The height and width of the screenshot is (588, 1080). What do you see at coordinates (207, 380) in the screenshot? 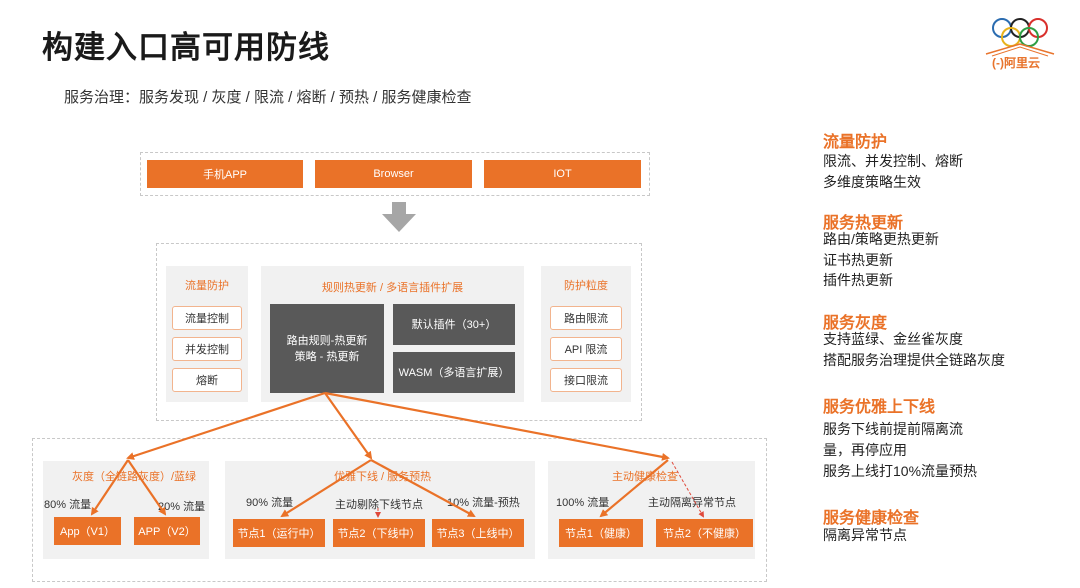
I see `circuit-breaker-item: 熔断` at bounding box center [207, 380].